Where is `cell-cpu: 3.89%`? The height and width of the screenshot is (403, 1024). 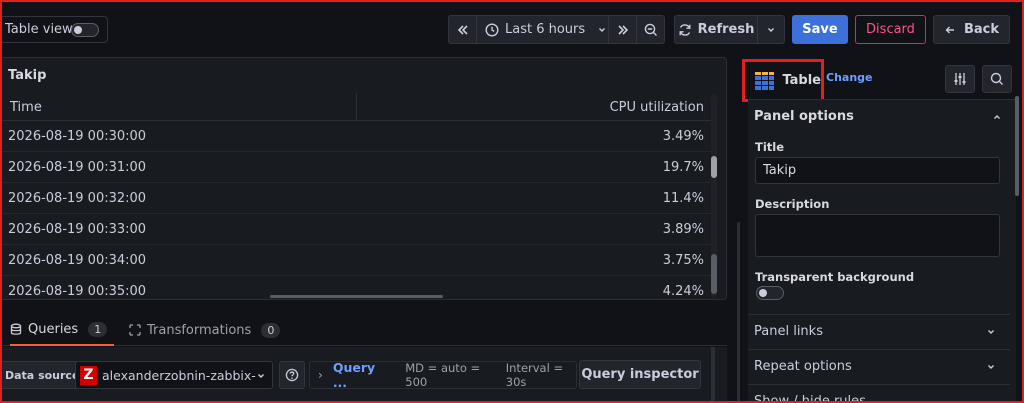 cell-cpu: 3.89% is located at coordinates (683, 229).